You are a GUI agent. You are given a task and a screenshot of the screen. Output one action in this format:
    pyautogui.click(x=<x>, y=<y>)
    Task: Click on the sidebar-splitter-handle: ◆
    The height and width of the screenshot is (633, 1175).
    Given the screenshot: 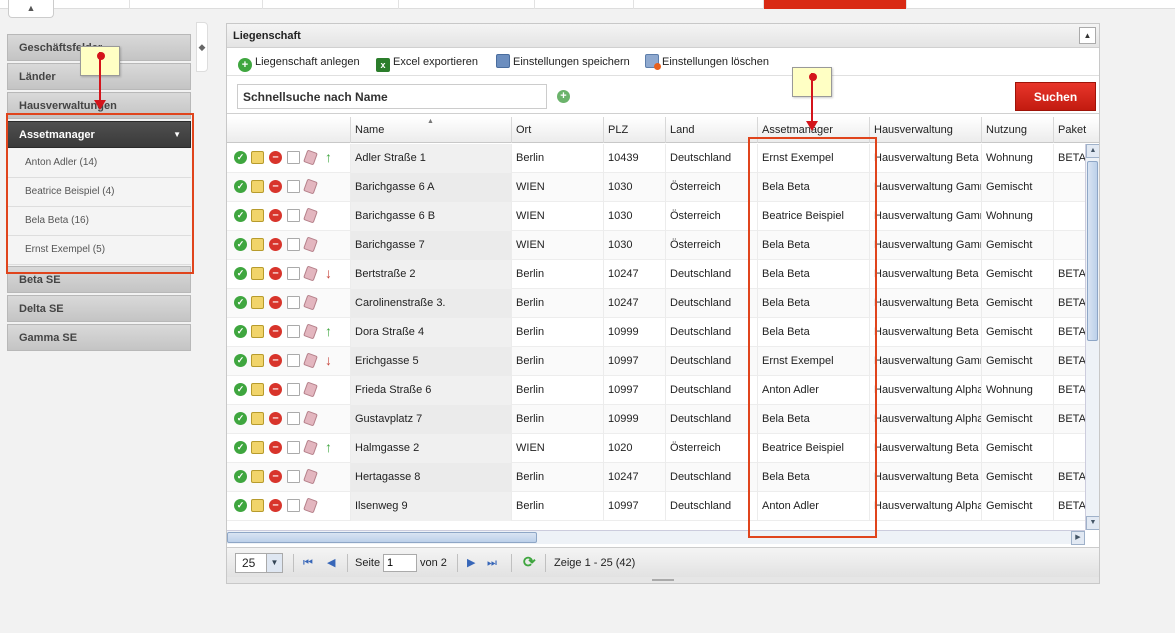 What is the action you would take?
    pyautogui.click(x=202, y=47)
    